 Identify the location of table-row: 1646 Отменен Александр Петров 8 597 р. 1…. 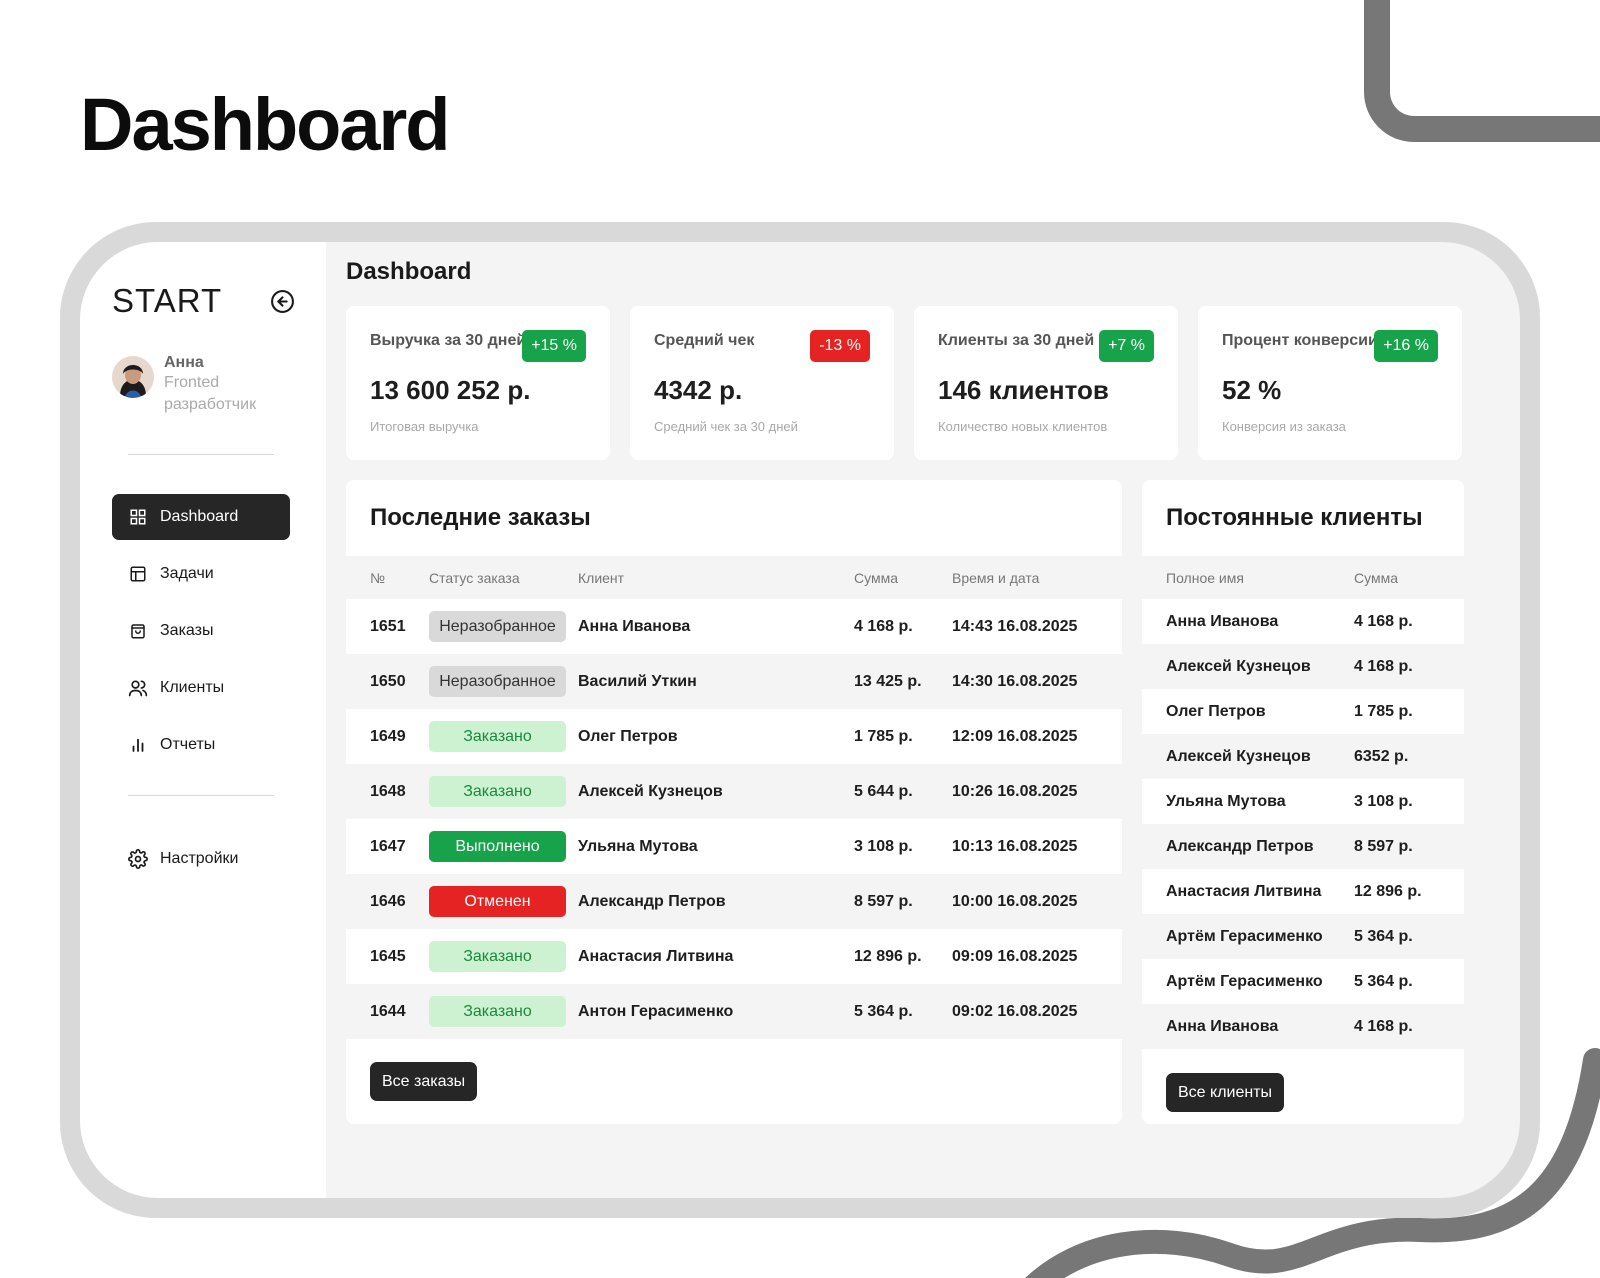
(734, 901).